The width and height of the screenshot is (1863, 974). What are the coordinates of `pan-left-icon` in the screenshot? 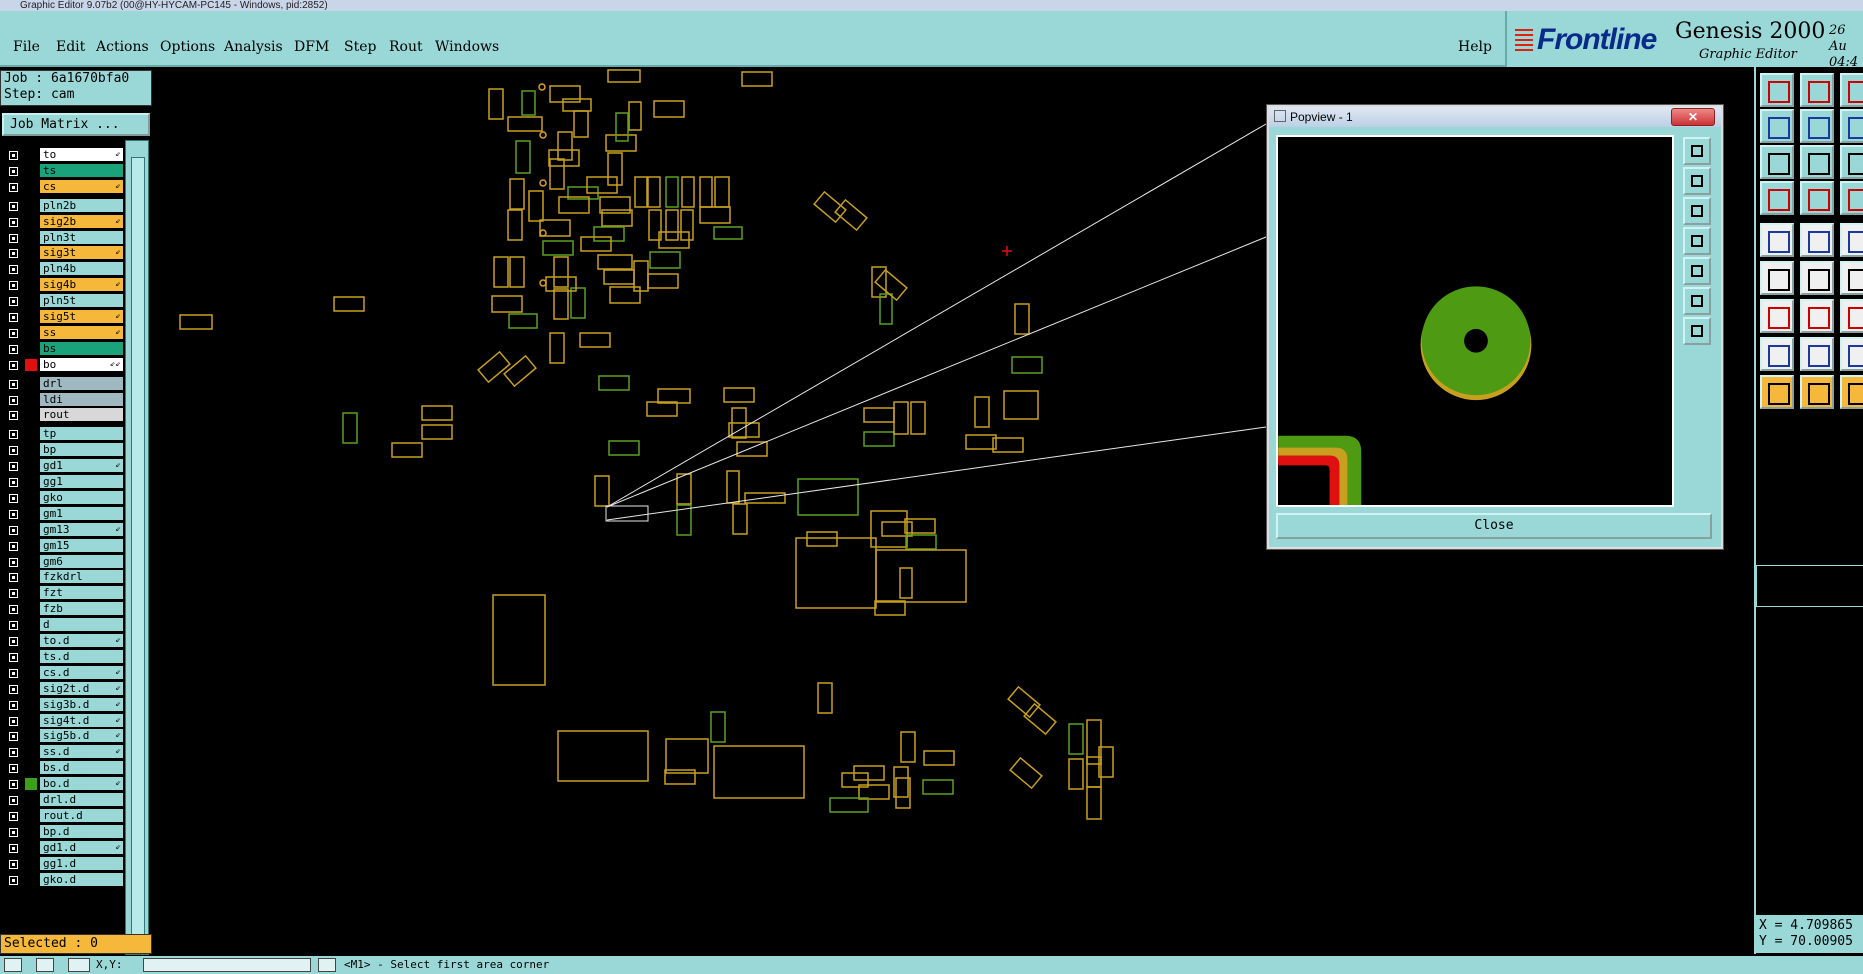 It's located at (1697, 241).